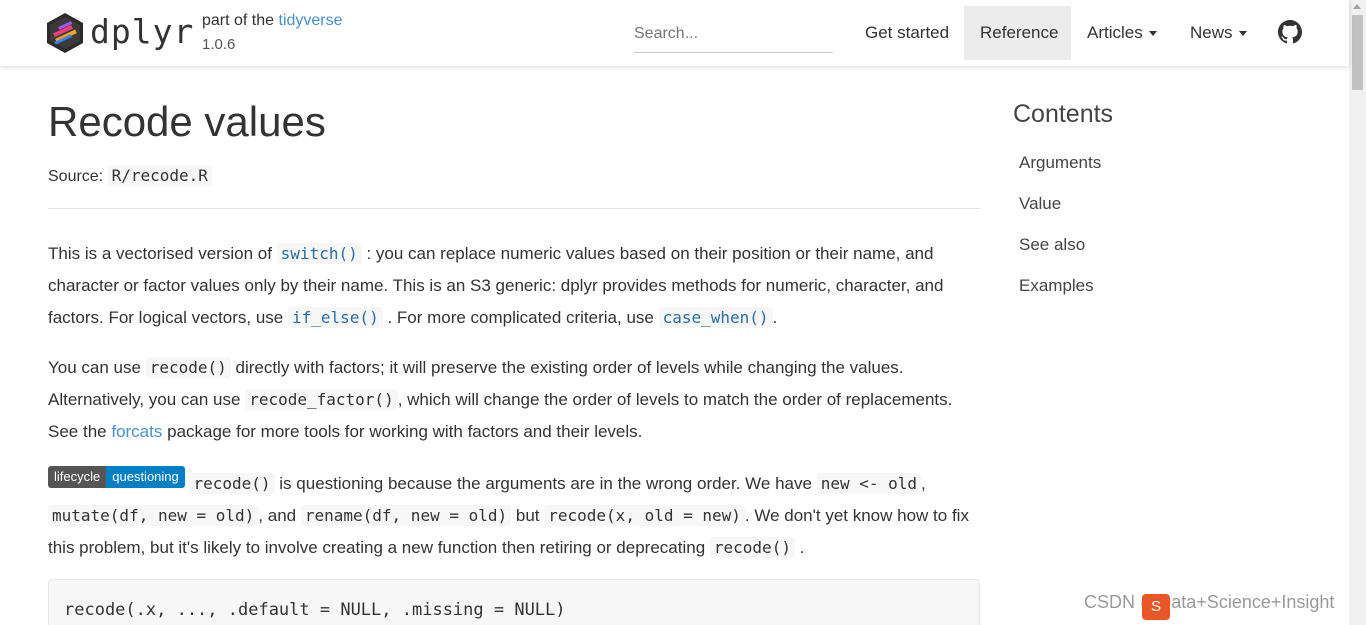 Image resolution: width=1366 pixels, height=625 pixels. I want to click on nav-reference: Reference, so click(1017, 33).